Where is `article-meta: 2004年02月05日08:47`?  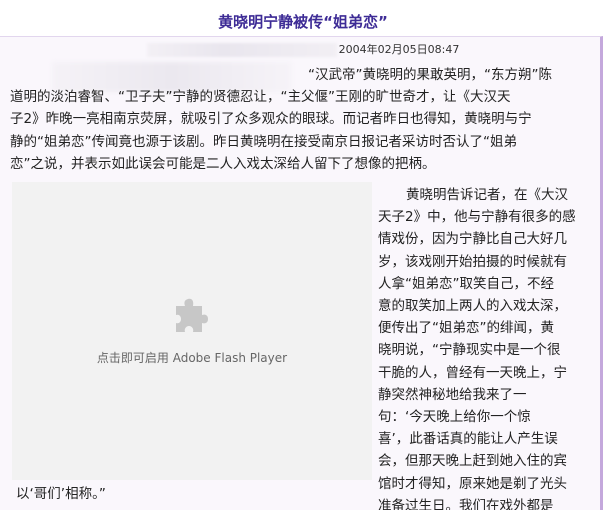
article-meta: 2004年02月05日08:47 is located at coordinates (303, 50).